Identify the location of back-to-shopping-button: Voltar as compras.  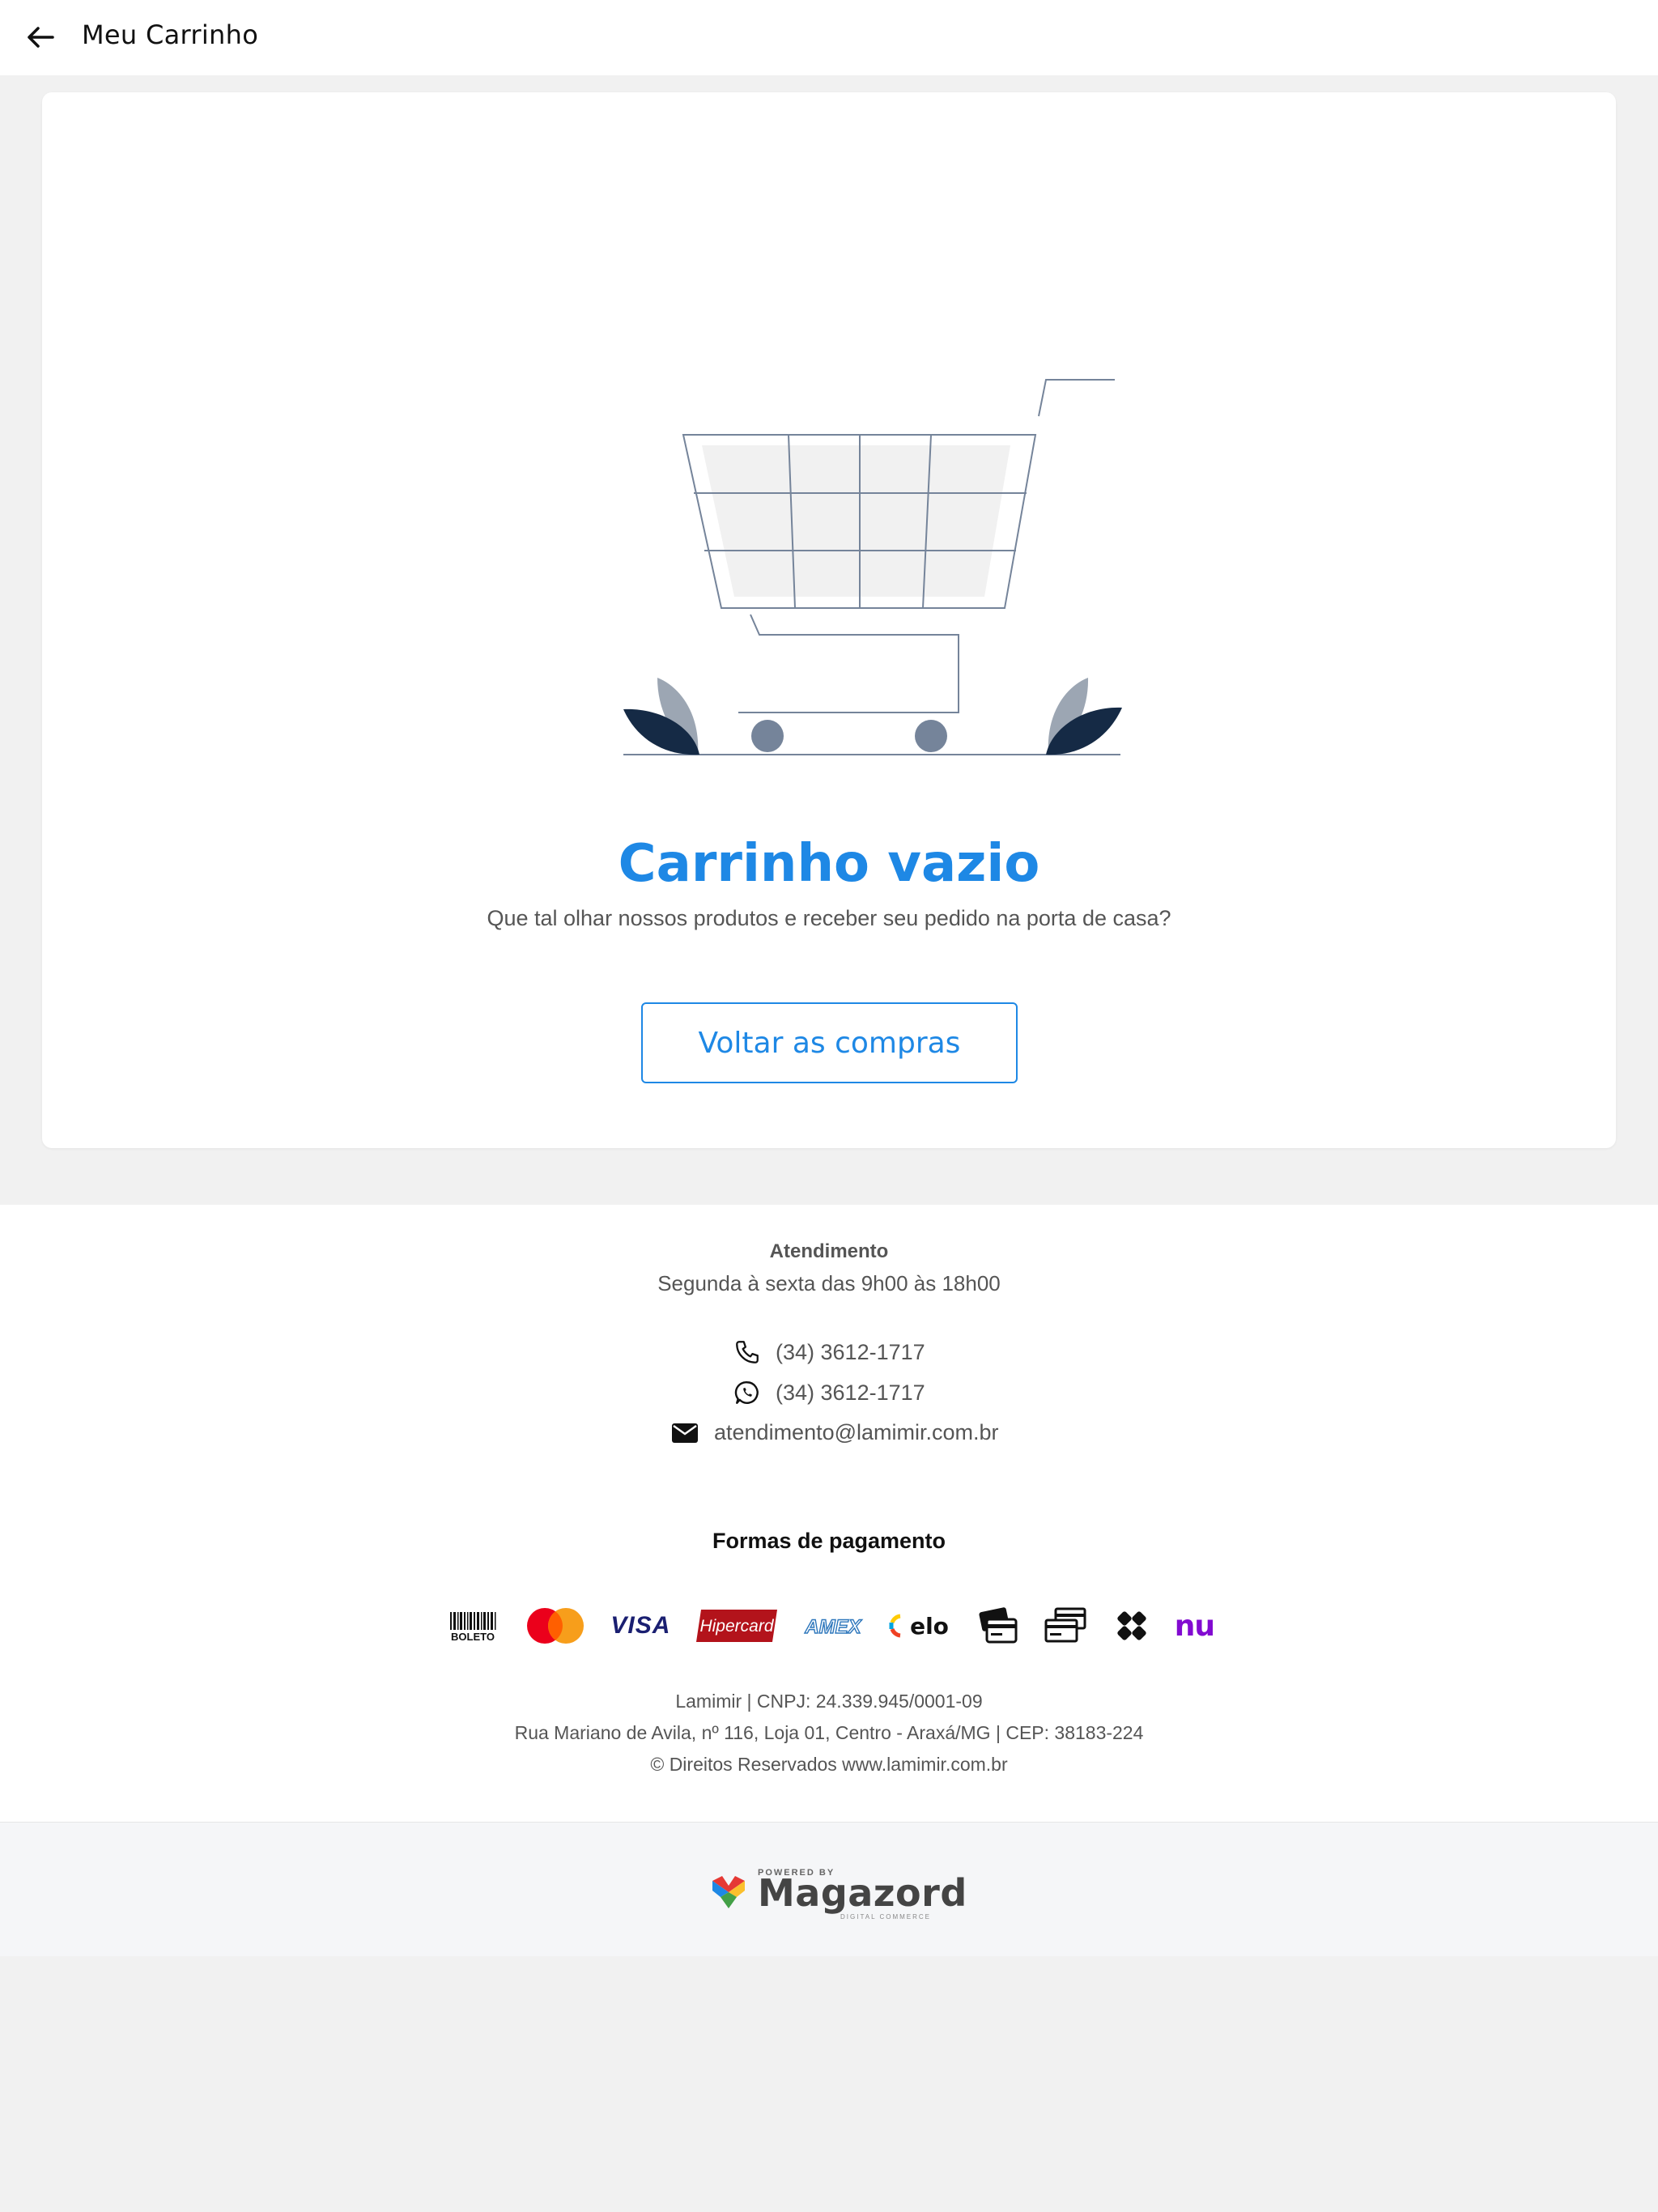
(829, 1043).